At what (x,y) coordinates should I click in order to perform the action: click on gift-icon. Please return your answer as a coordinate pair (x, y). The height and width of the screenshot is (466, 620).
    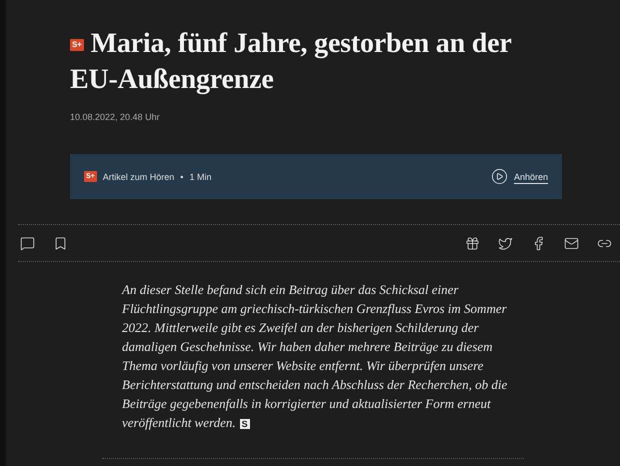
    Looking at the image, I should click on (472, 243).